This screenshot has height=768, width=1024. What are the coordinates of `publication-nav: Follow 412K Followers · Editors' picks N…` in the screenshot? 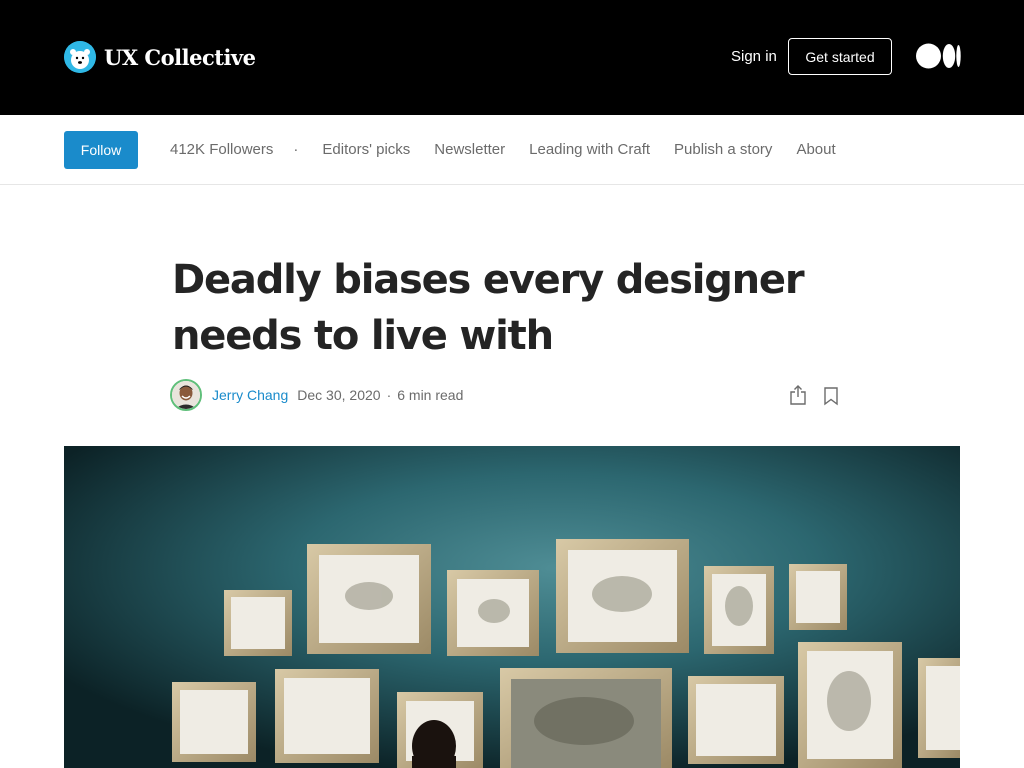 It's located at (512, 150).